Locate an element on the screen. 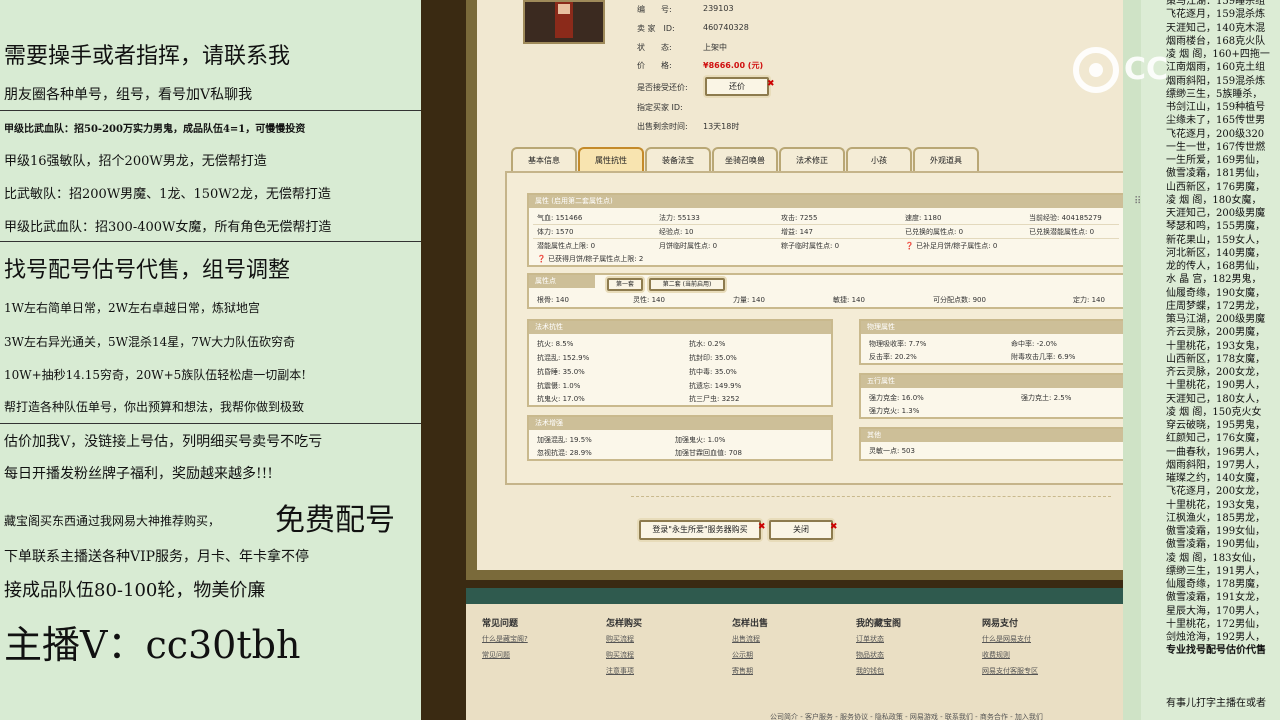  tab-basic-info: 基本信息 is located at coordinates (544, 160).